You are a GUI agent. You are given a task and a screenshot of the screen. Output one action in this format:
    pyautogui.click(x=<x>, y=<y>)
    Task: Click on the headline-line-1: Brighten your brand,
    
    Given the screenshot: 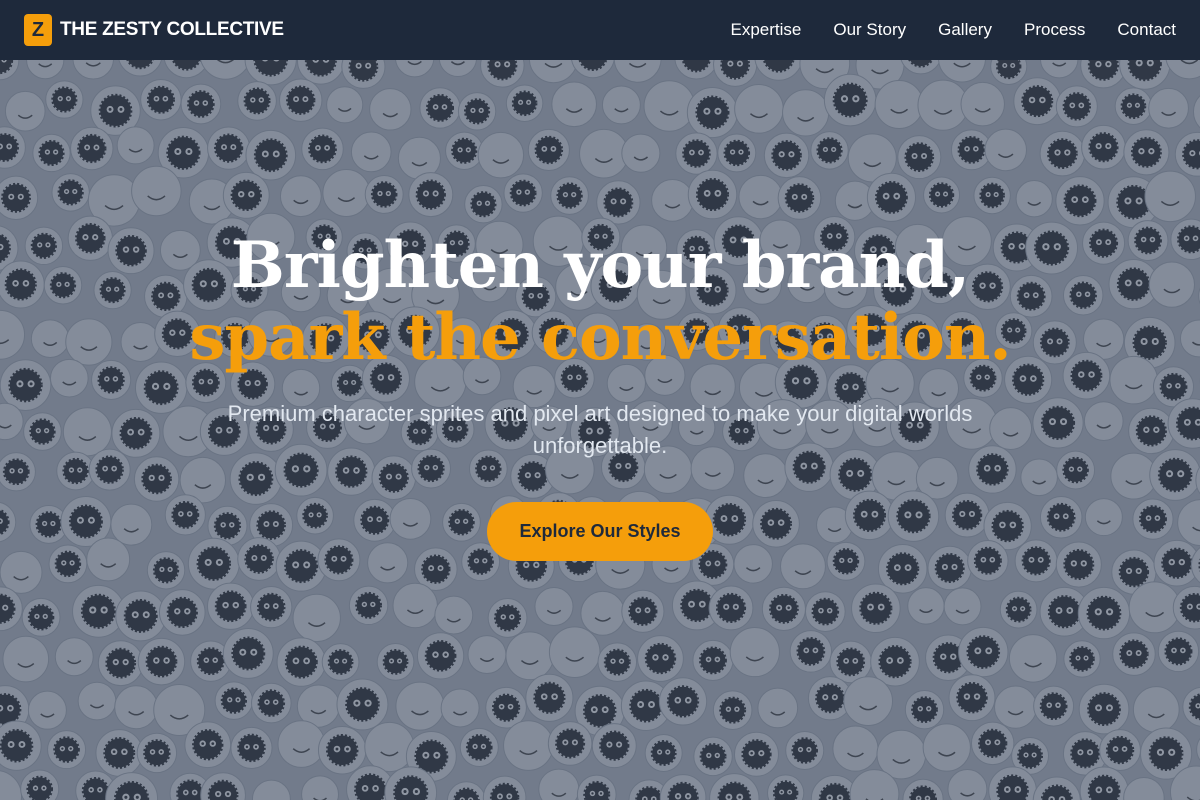 What is the action you would take?
    pyautogui.click(x=600, y=265)
    